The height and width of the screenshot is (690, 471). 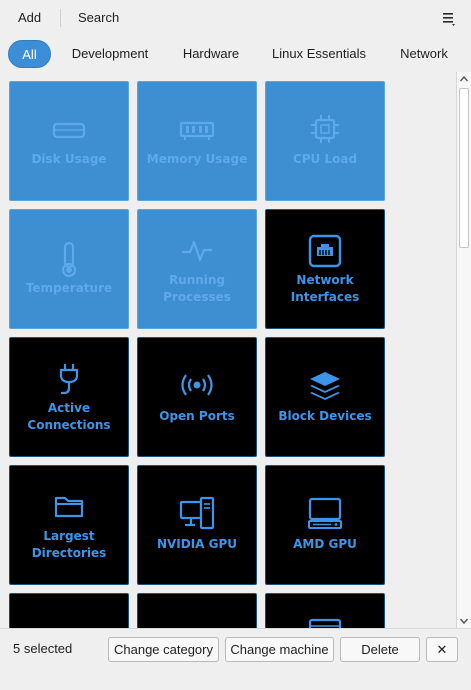 What do you see at coordinates (325, 515) in the screenshot?
I see `monitor-icon` at bounding box center [325, 515].